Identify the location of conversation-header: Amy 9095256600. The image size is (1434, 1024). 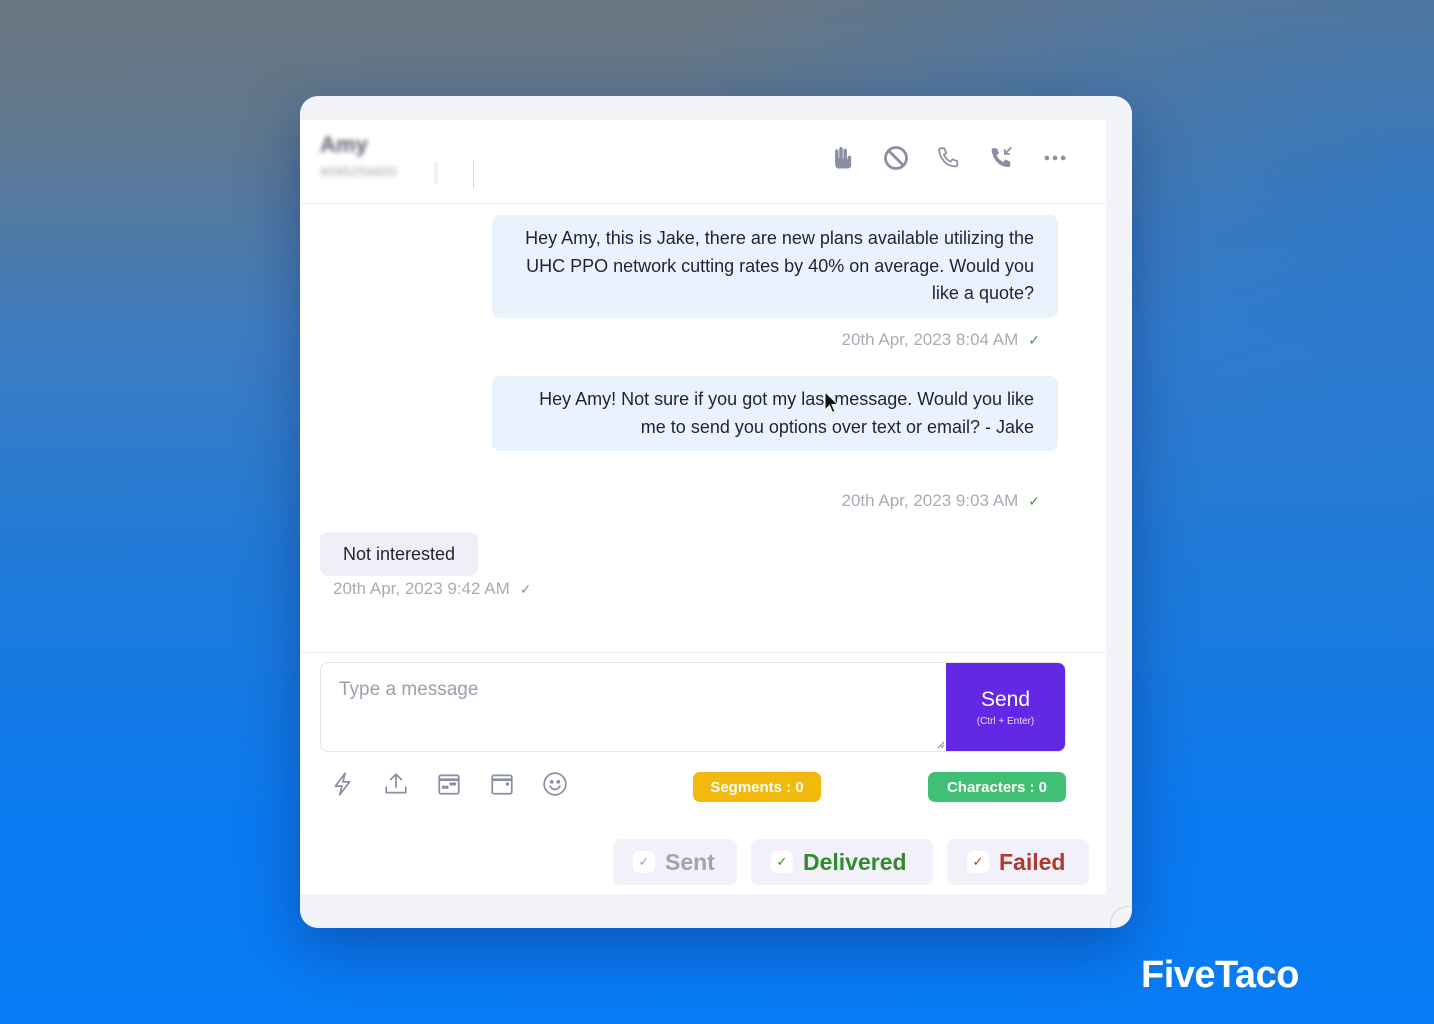
(703, 162).